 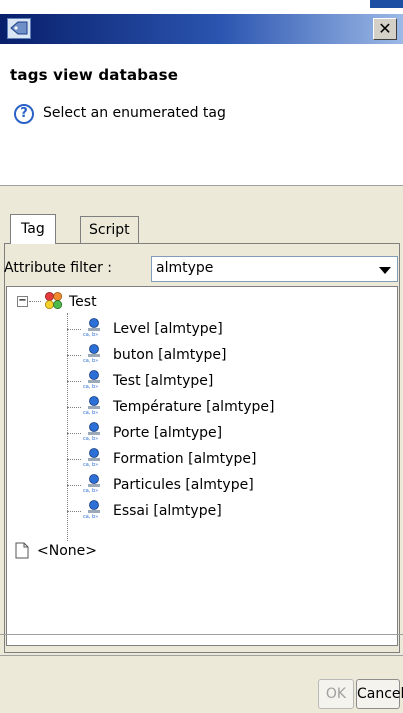 What do you see at coordinates (167, 433) in the screenshot?
I see `tree-item: Porte [almtype]` at bounding box center [167, 433].